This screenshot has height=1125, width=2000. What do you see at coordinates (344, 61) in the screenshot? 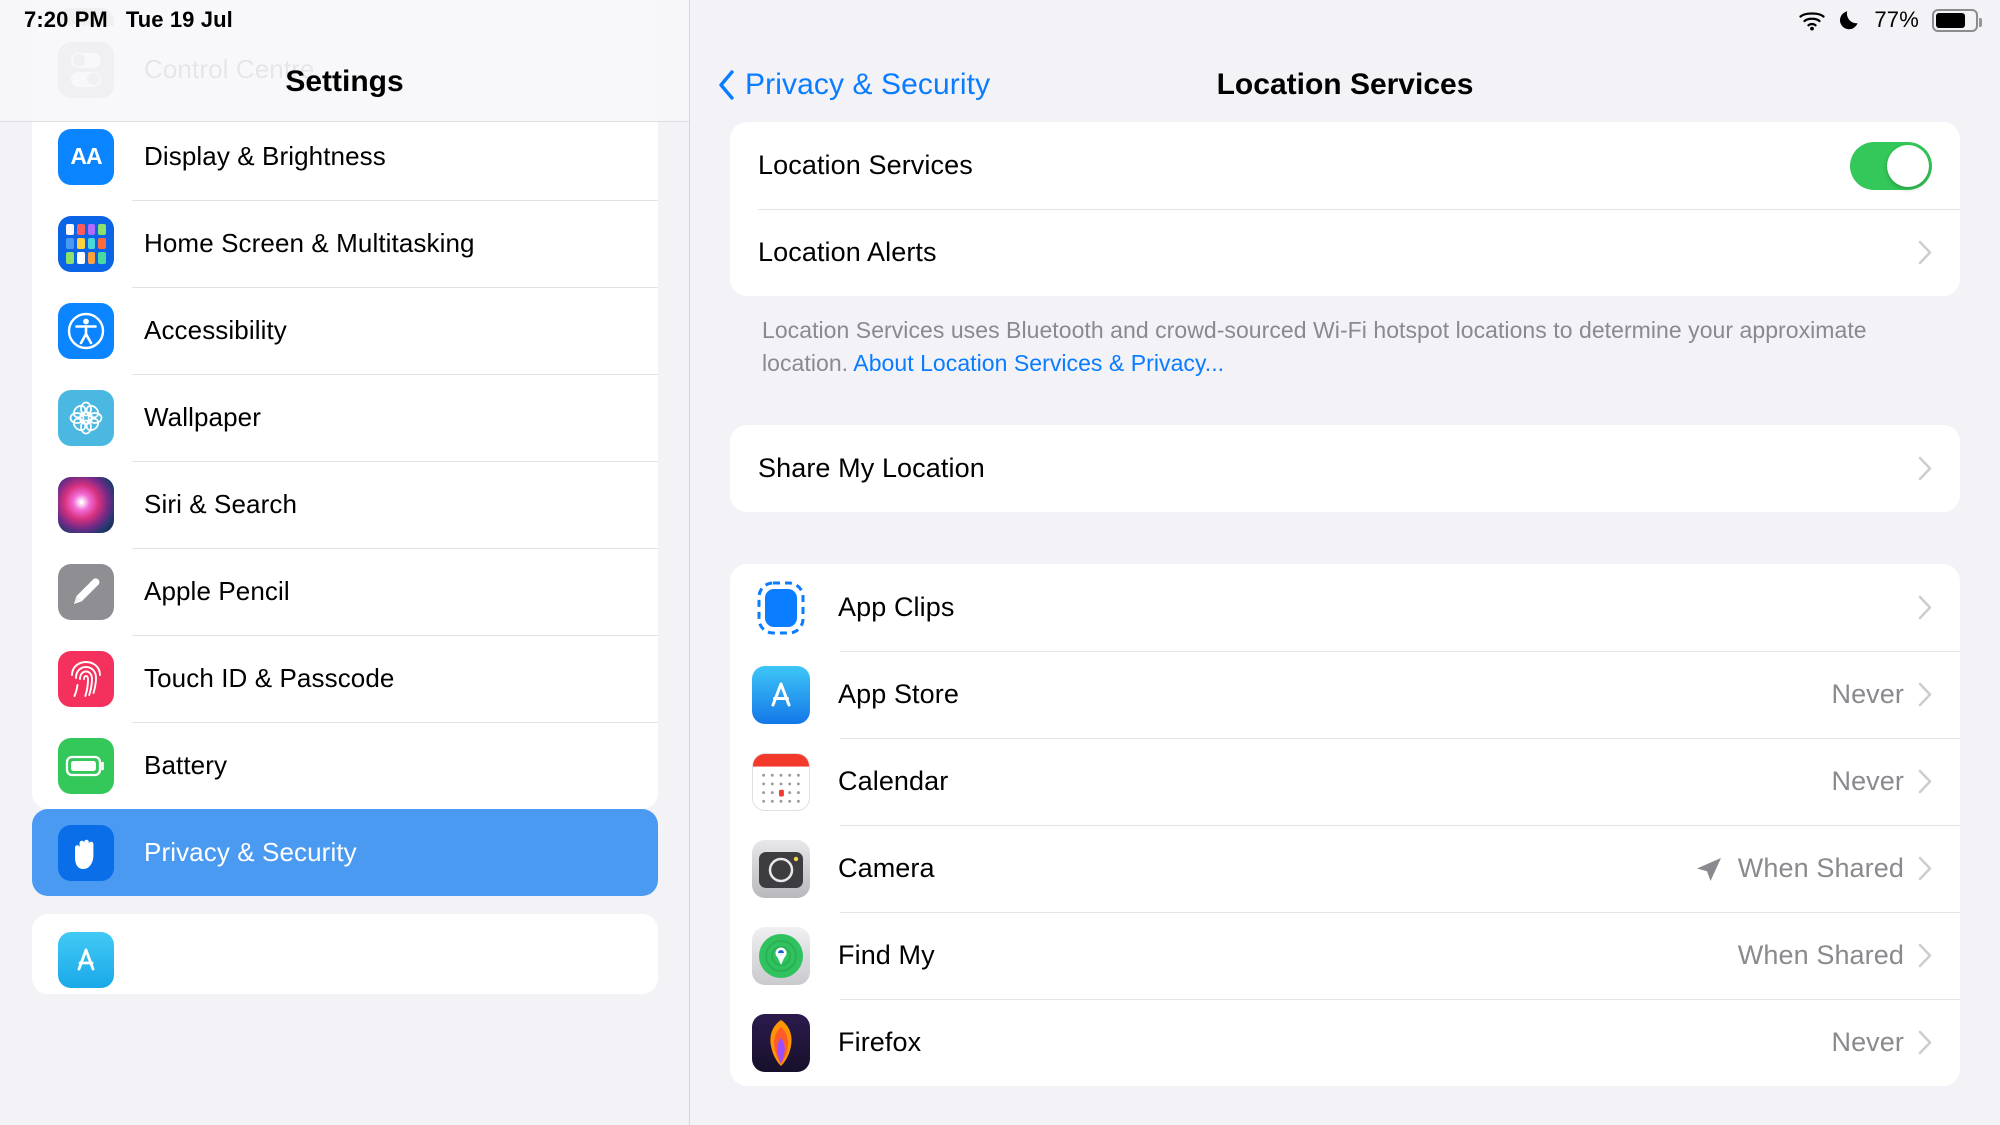
I see `sidebar-header: Settings` at bounding box center [344, 61].